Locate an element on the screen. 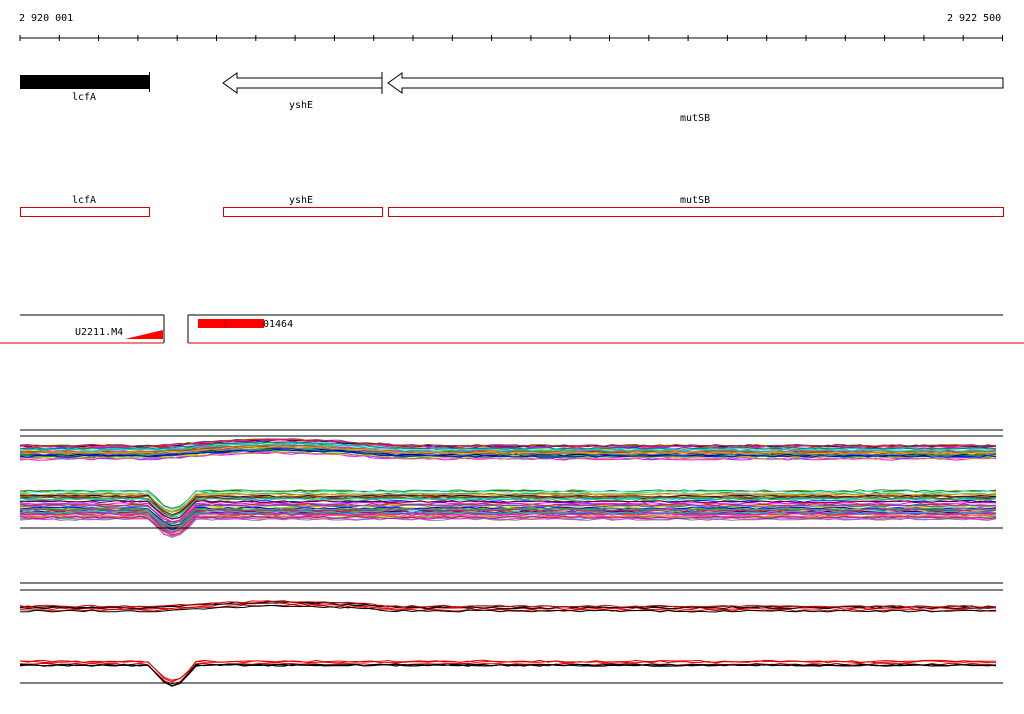  gene-label-mutSB: mutSB is located at coordinates (695, 118).